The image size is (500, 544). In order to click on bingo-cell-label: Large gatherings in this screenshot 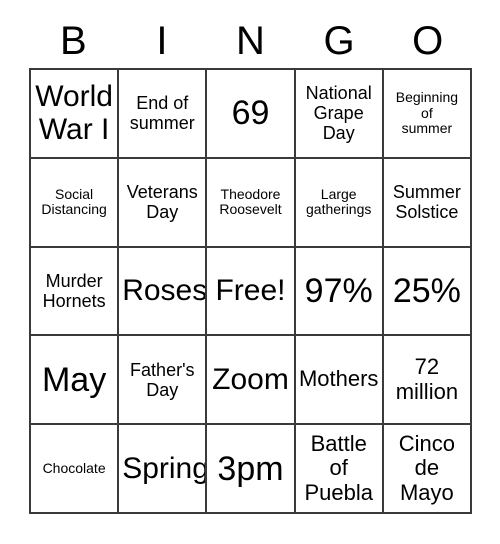, I will do `click(339, 201)`.